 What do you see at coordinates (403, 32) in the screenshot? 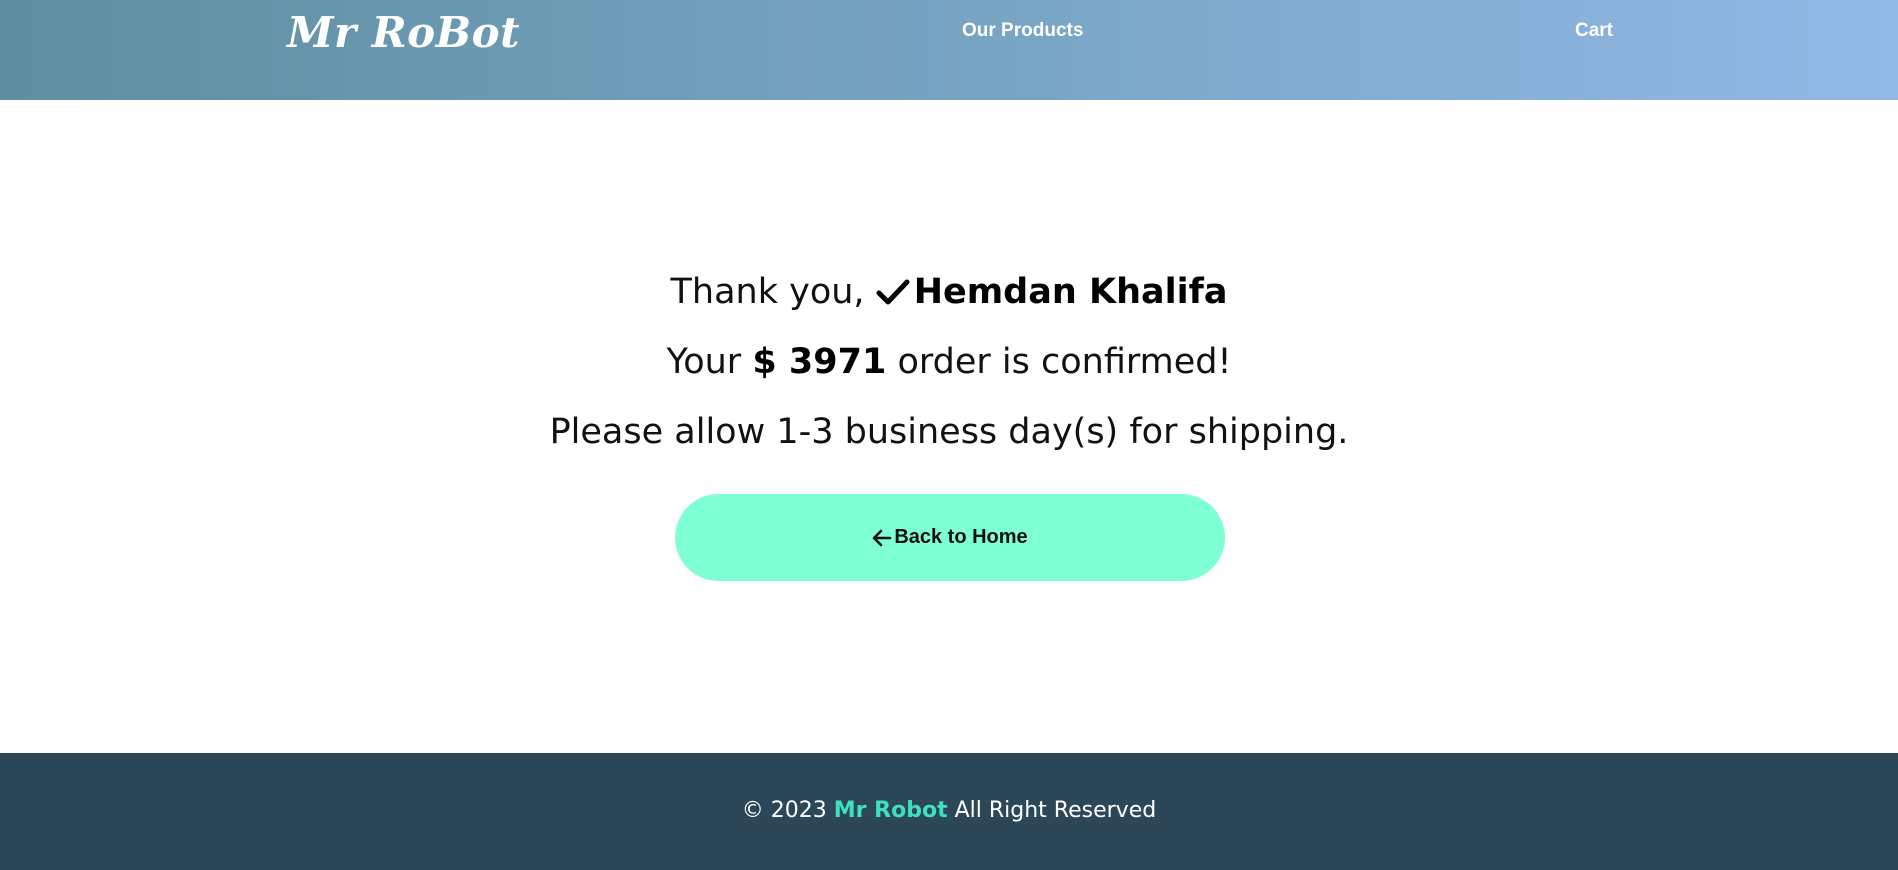
I see `site-logo: Mr RoBot` at bounding box center [403, 32].